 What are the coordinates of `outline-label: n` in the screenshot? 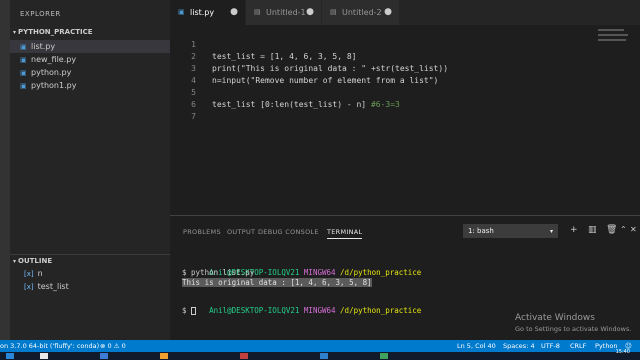 It's located at (40, 273).